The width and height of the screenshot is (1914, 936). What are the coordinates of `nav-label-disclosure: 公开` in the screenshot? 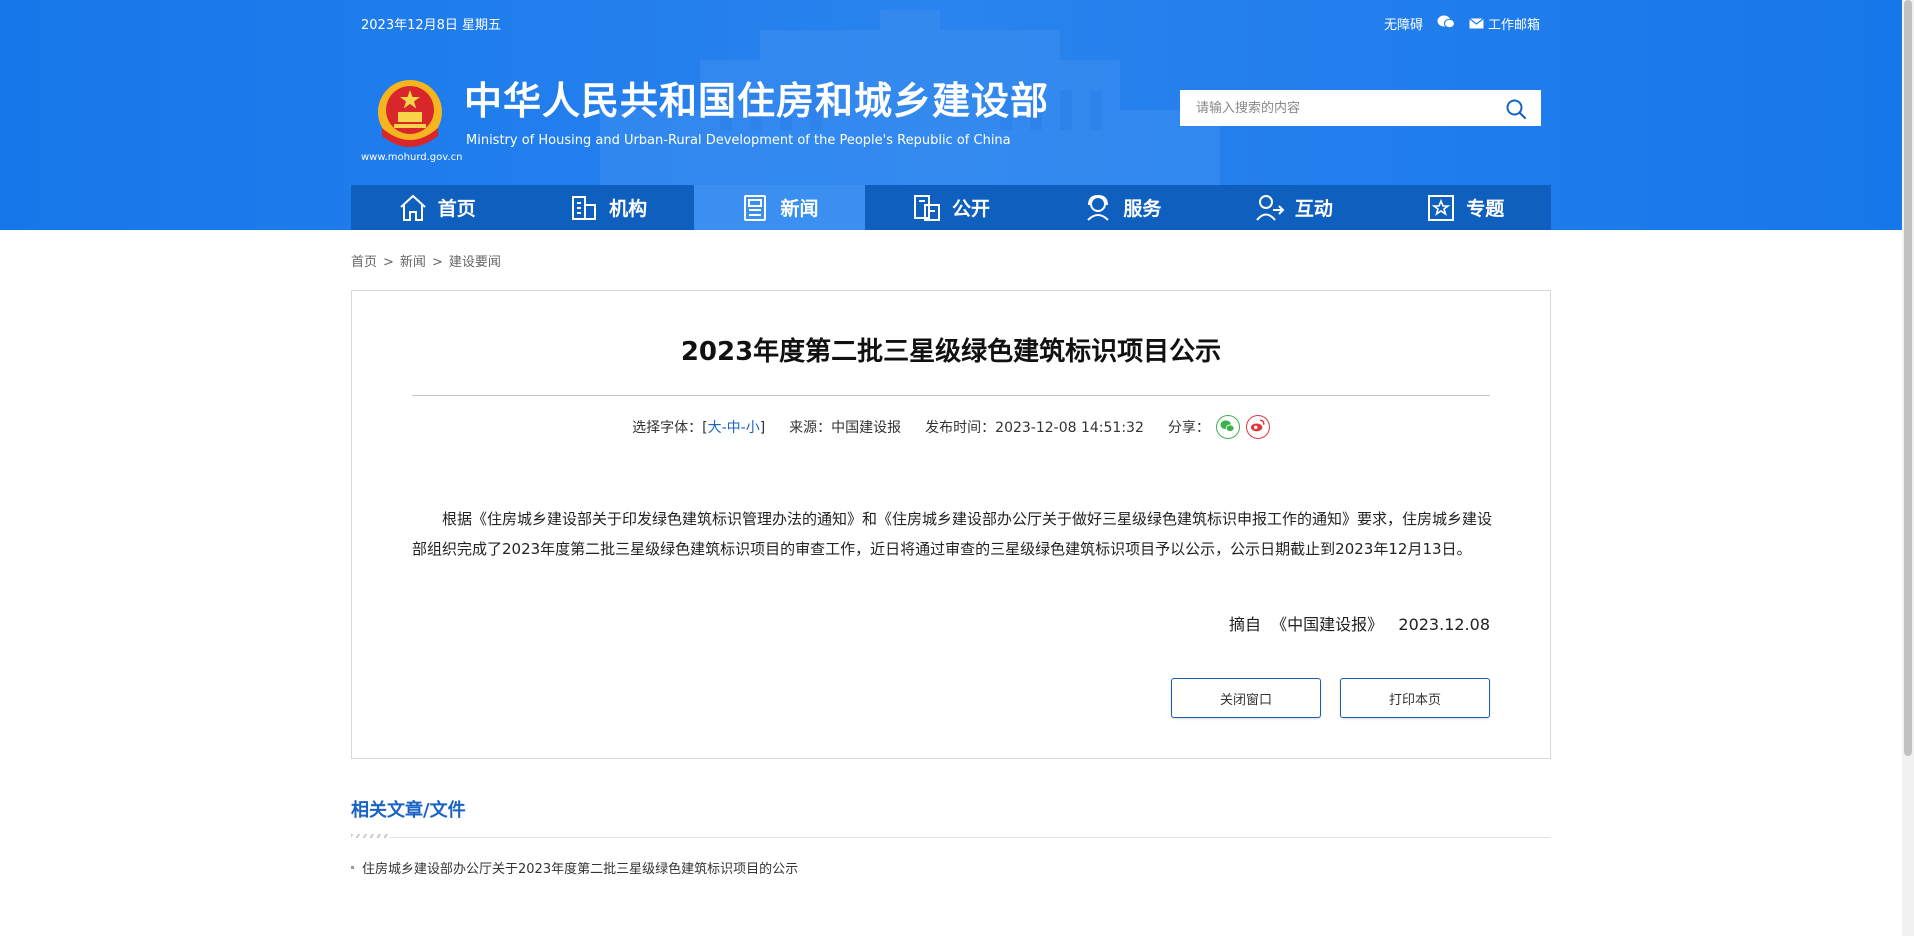 It's located at (970, 209).